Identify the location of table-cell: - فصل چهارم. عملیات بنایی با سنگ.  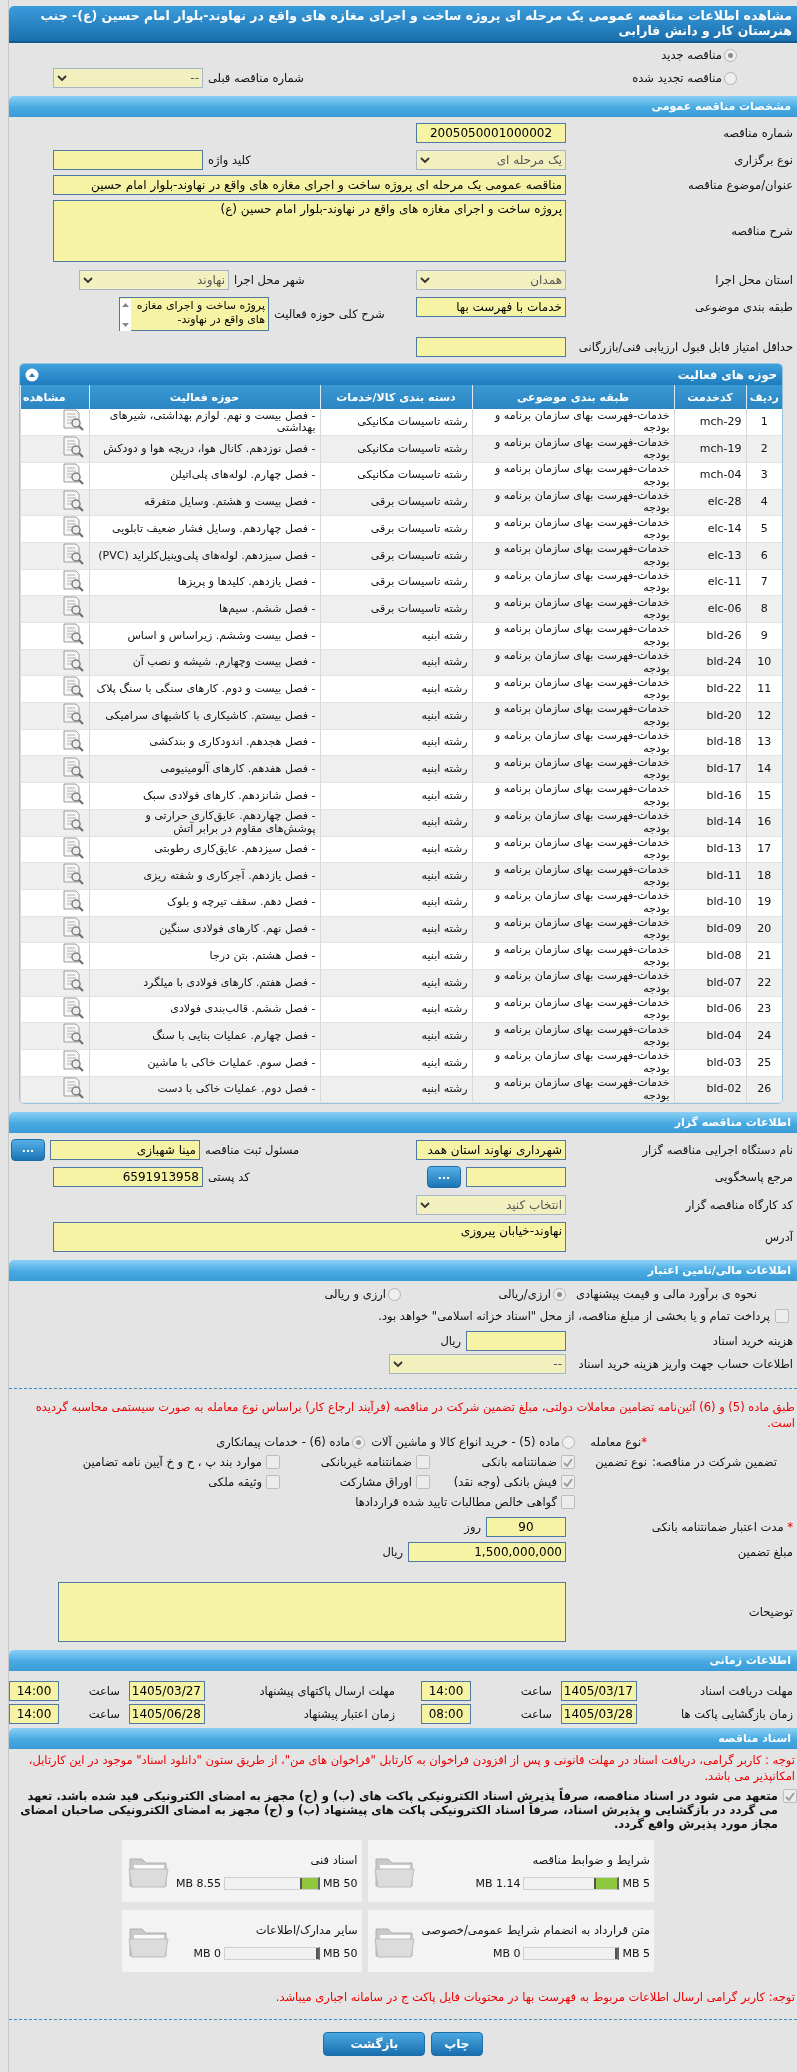
(204, 1036).